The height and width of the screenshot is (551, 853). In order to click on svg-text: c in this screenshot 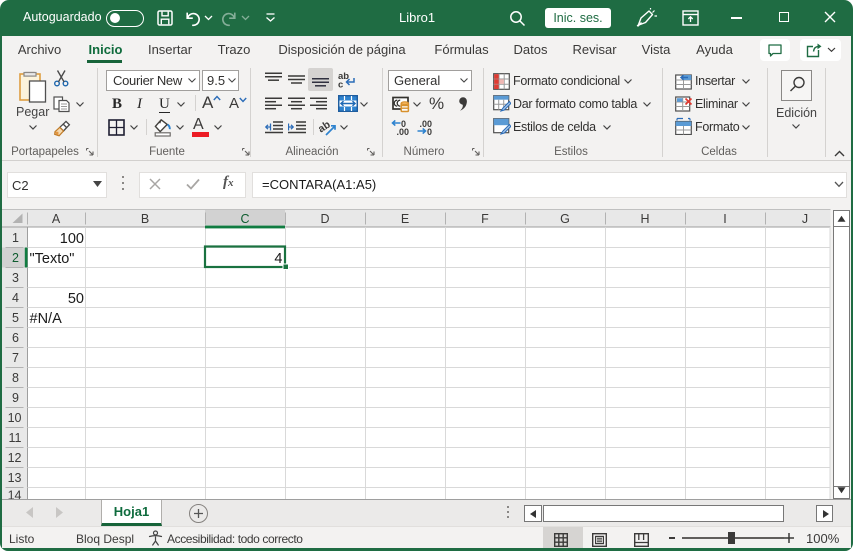, I will do `click(340, 84)`.